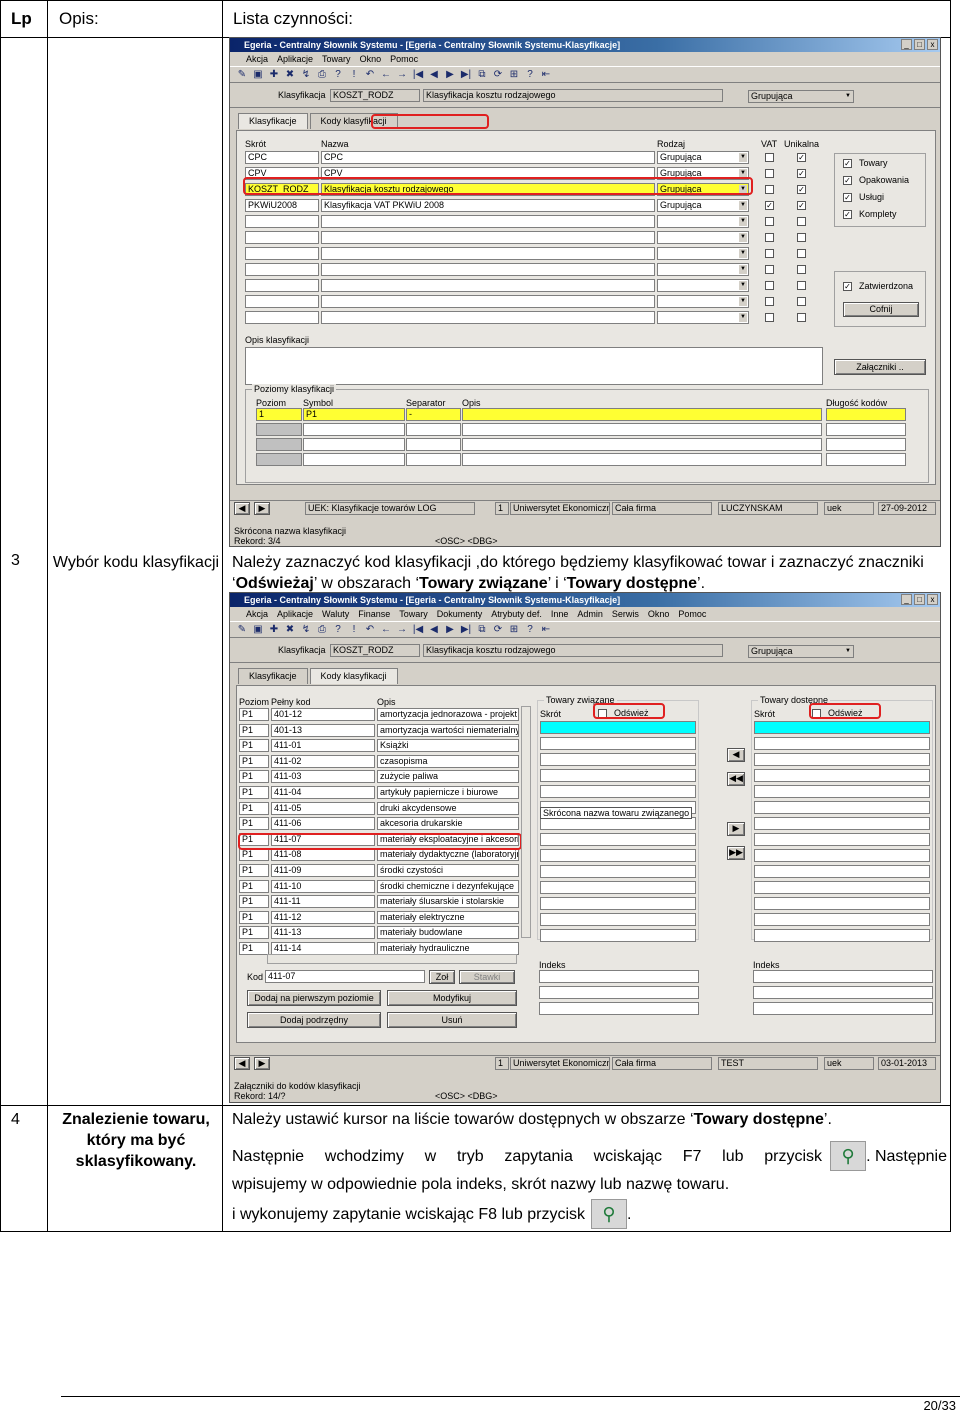  What do you see at coordinates (448, 917) in the screenshot?
I see `opis-cell: materiały elektryczne` at bounding box center [448, 917].